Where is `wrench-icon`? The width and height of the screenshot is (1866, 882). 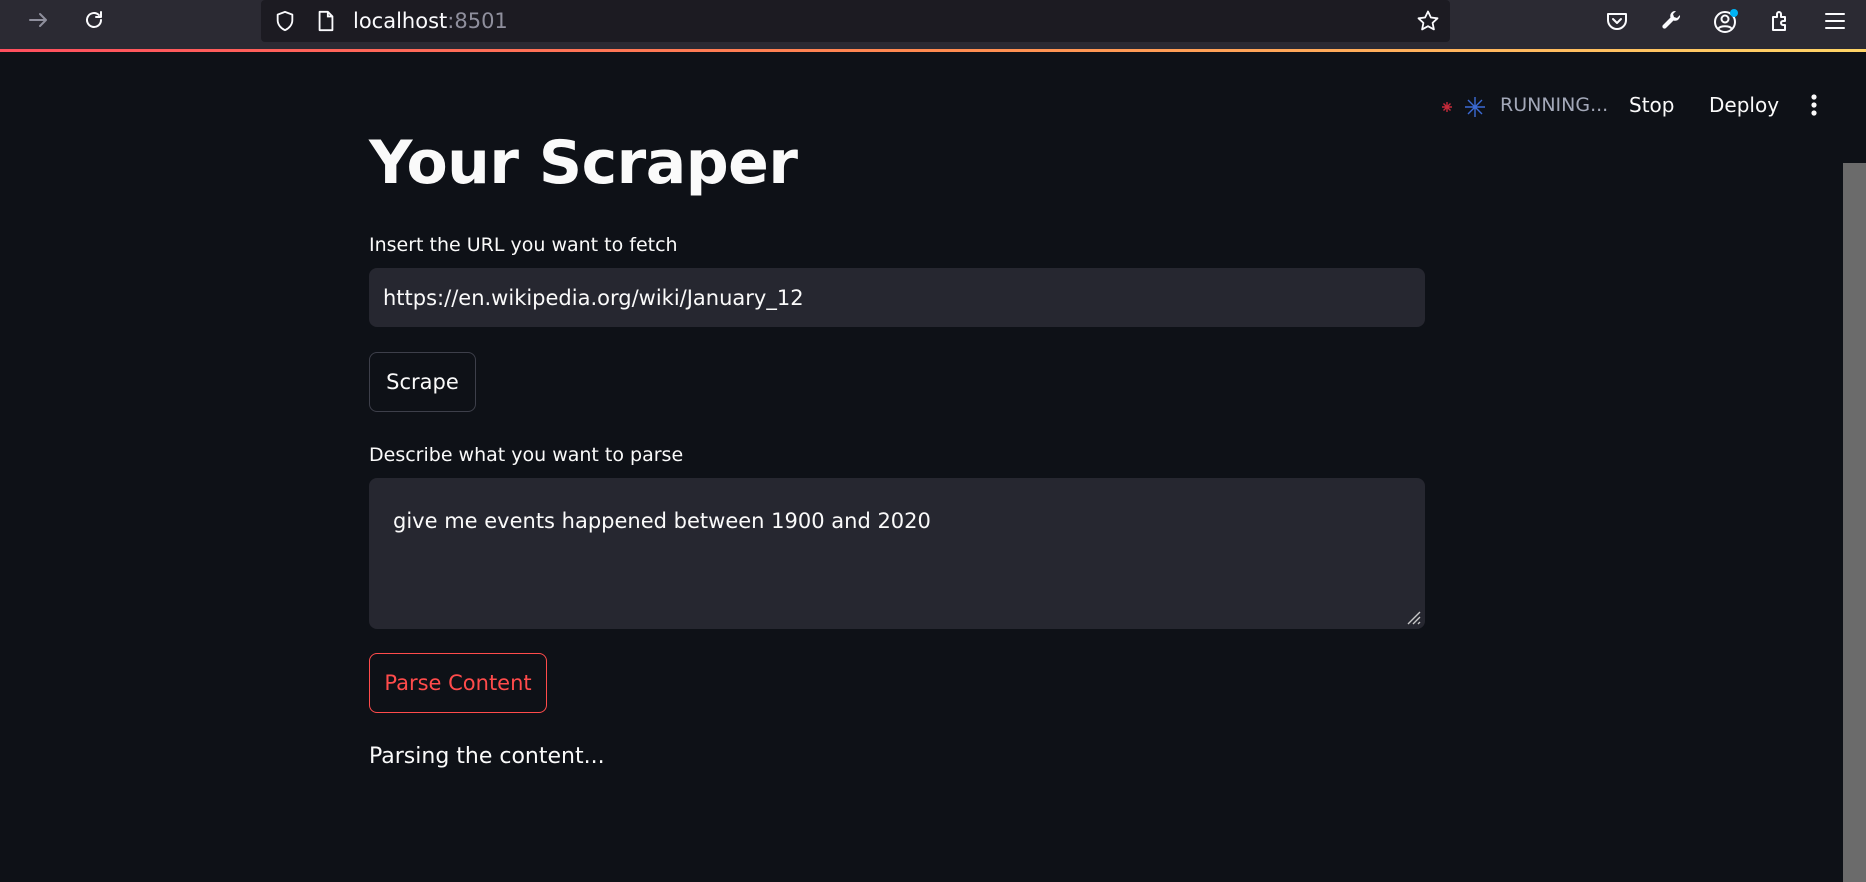 wrench-icon is located at coordinates (1672, 21).